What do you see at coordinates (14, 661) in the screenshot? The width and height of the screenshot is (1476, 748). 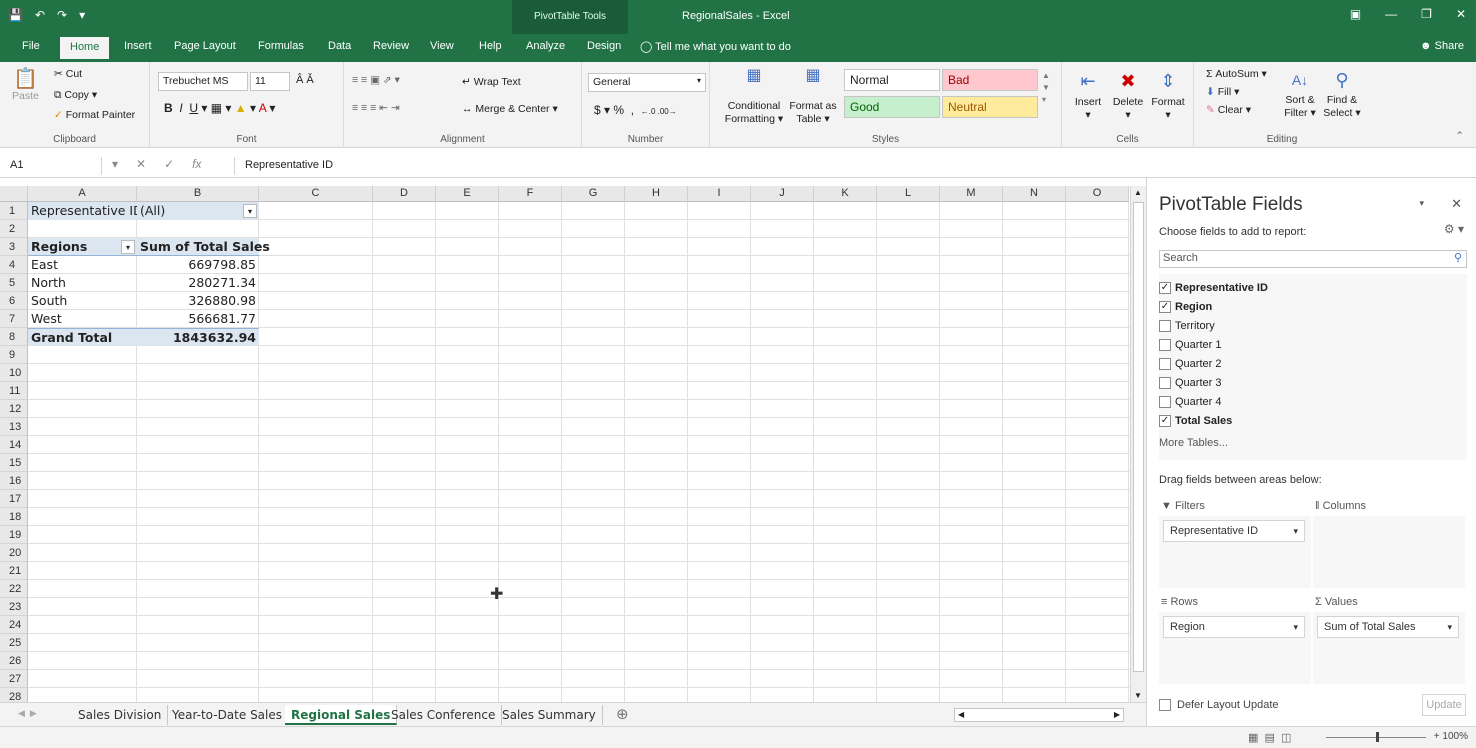 I see `row-header: 26` at bounding box center [14, 661].